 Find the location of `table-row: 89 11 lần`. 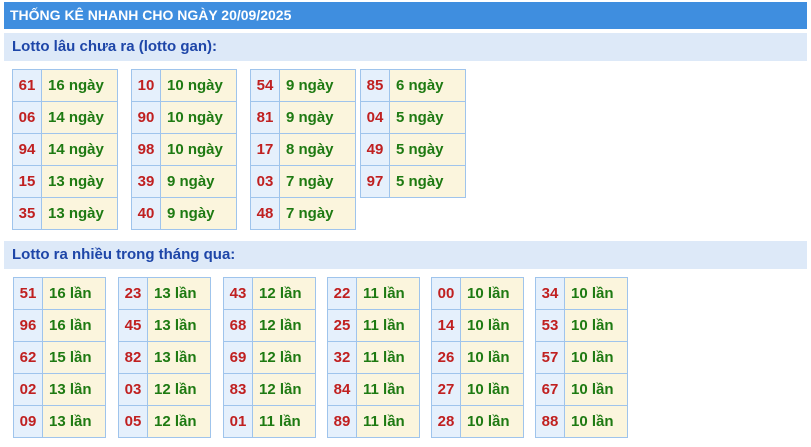

table-row: 89 11 lần is located at coordinates (373, 421).